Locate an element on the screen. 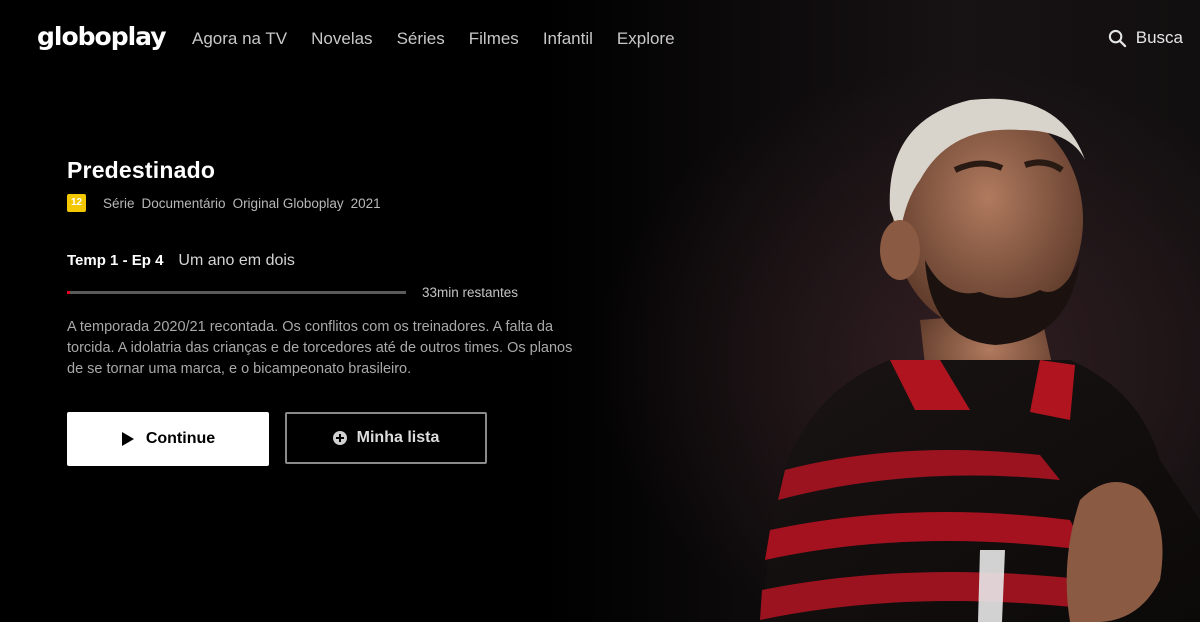 Image resolution: width=1200 pixels, height=622 pixels. nav-explore: Explore is located at coordinates (646, 39).